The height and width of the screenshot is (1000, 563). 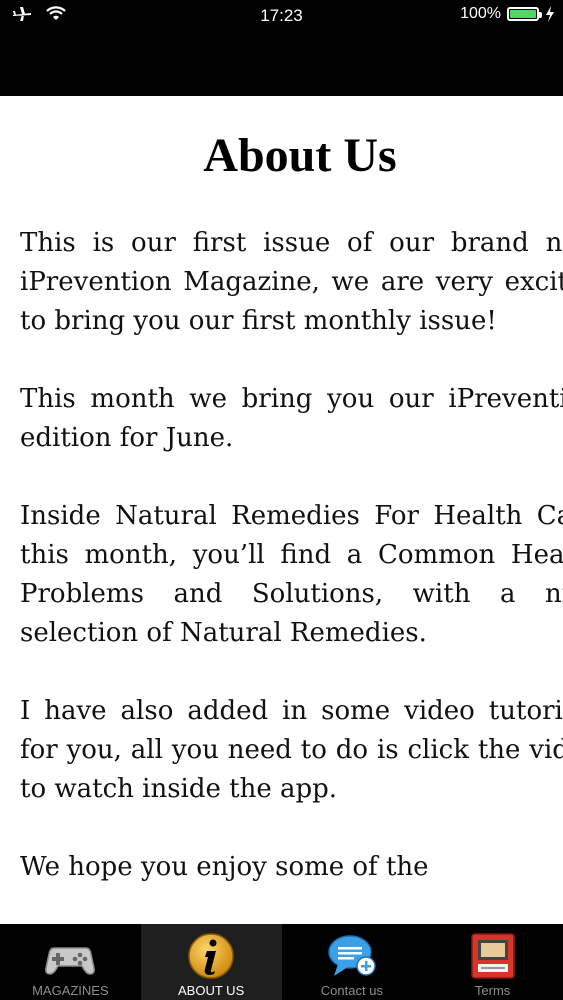 I want to click on battery-percent: 100%, so click(x=480, y=13).